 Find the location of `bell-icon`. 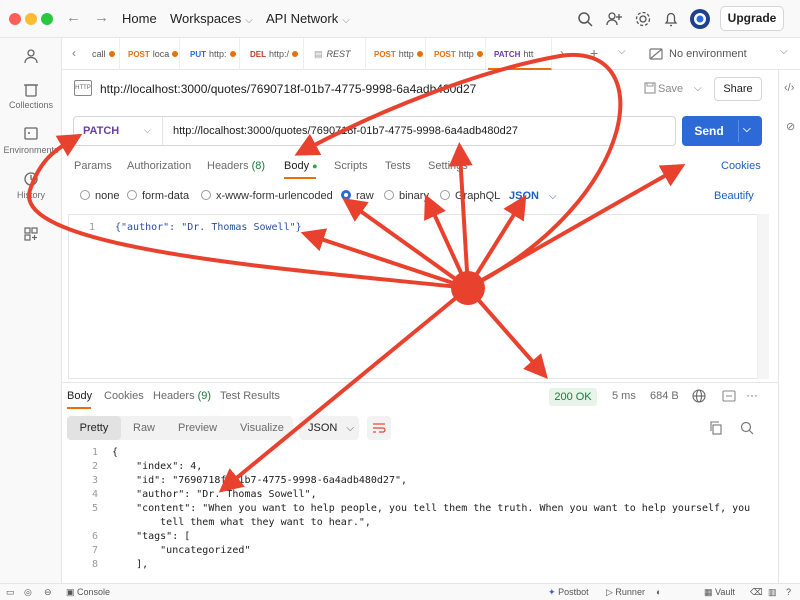

bell-icon is located at coordinates (671, 19).